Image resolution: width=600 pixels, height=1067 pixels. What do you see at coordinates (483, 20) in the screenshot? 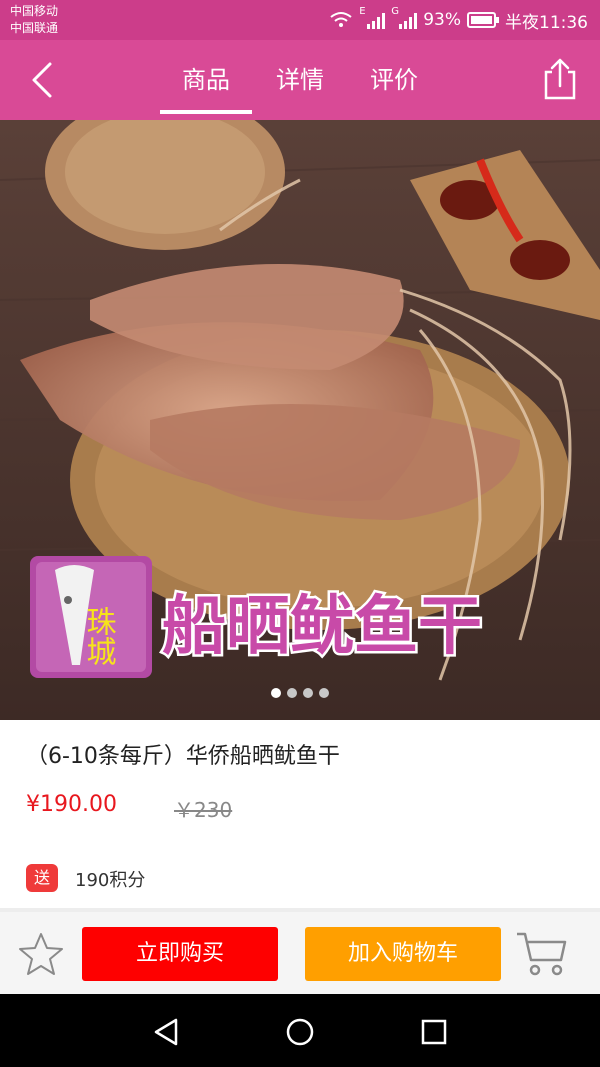
I see `battery-icon` at bounding box center [483, 20].